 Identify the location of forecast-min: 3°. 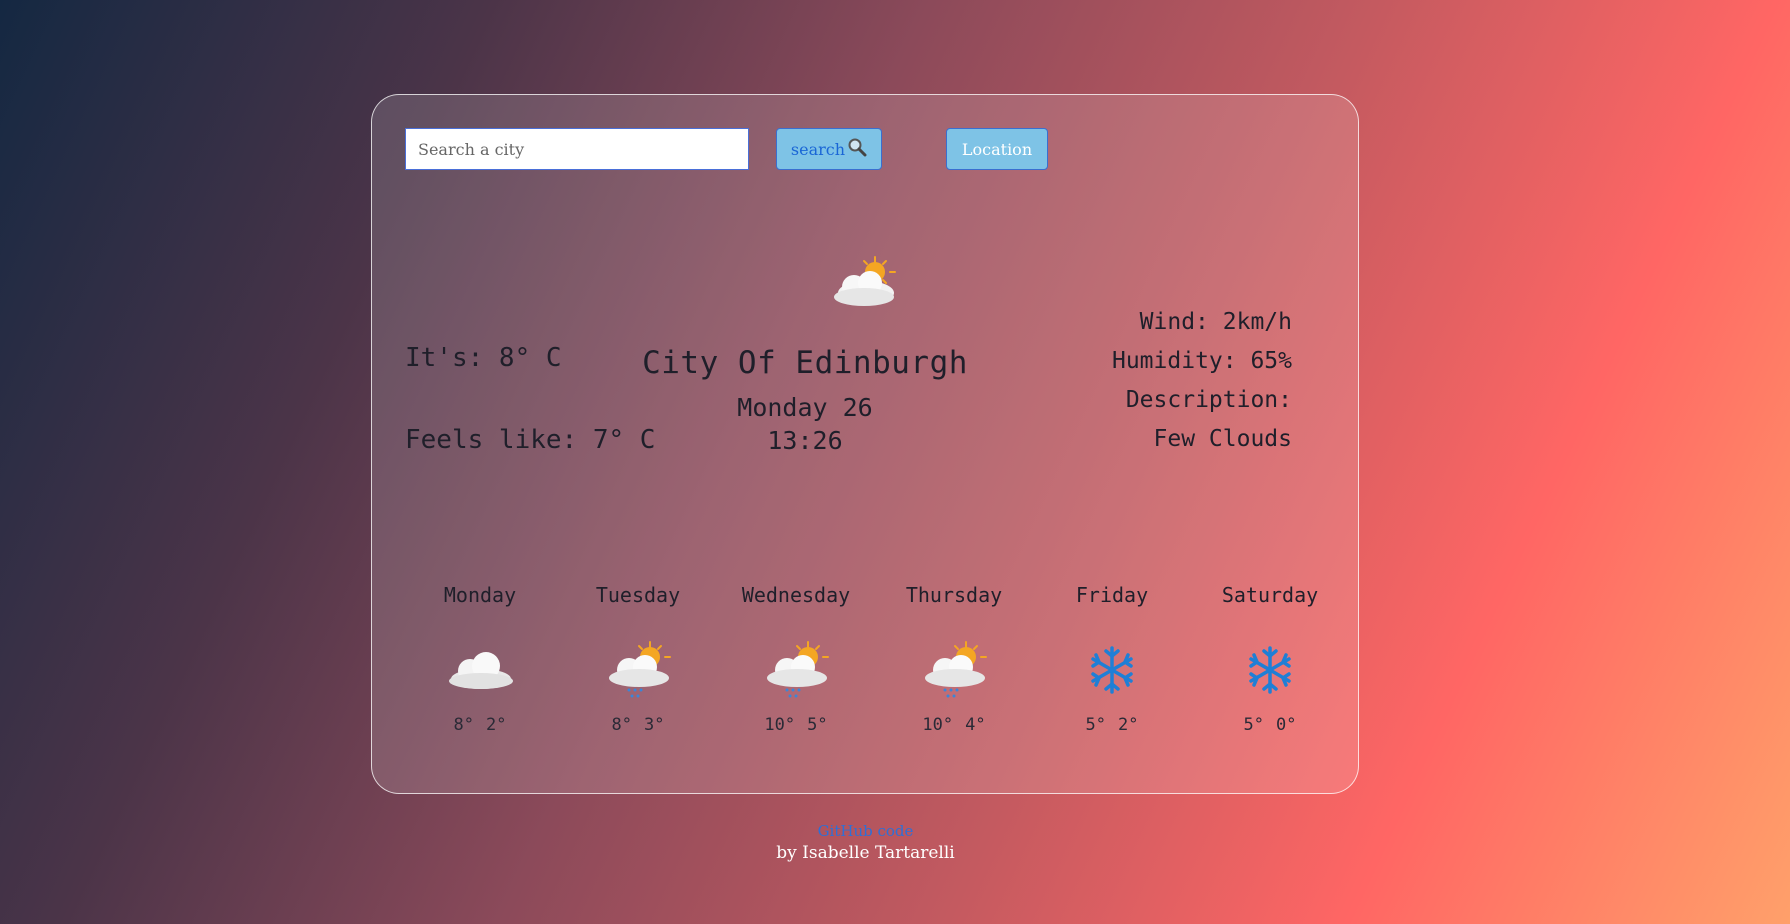
(654, 725).